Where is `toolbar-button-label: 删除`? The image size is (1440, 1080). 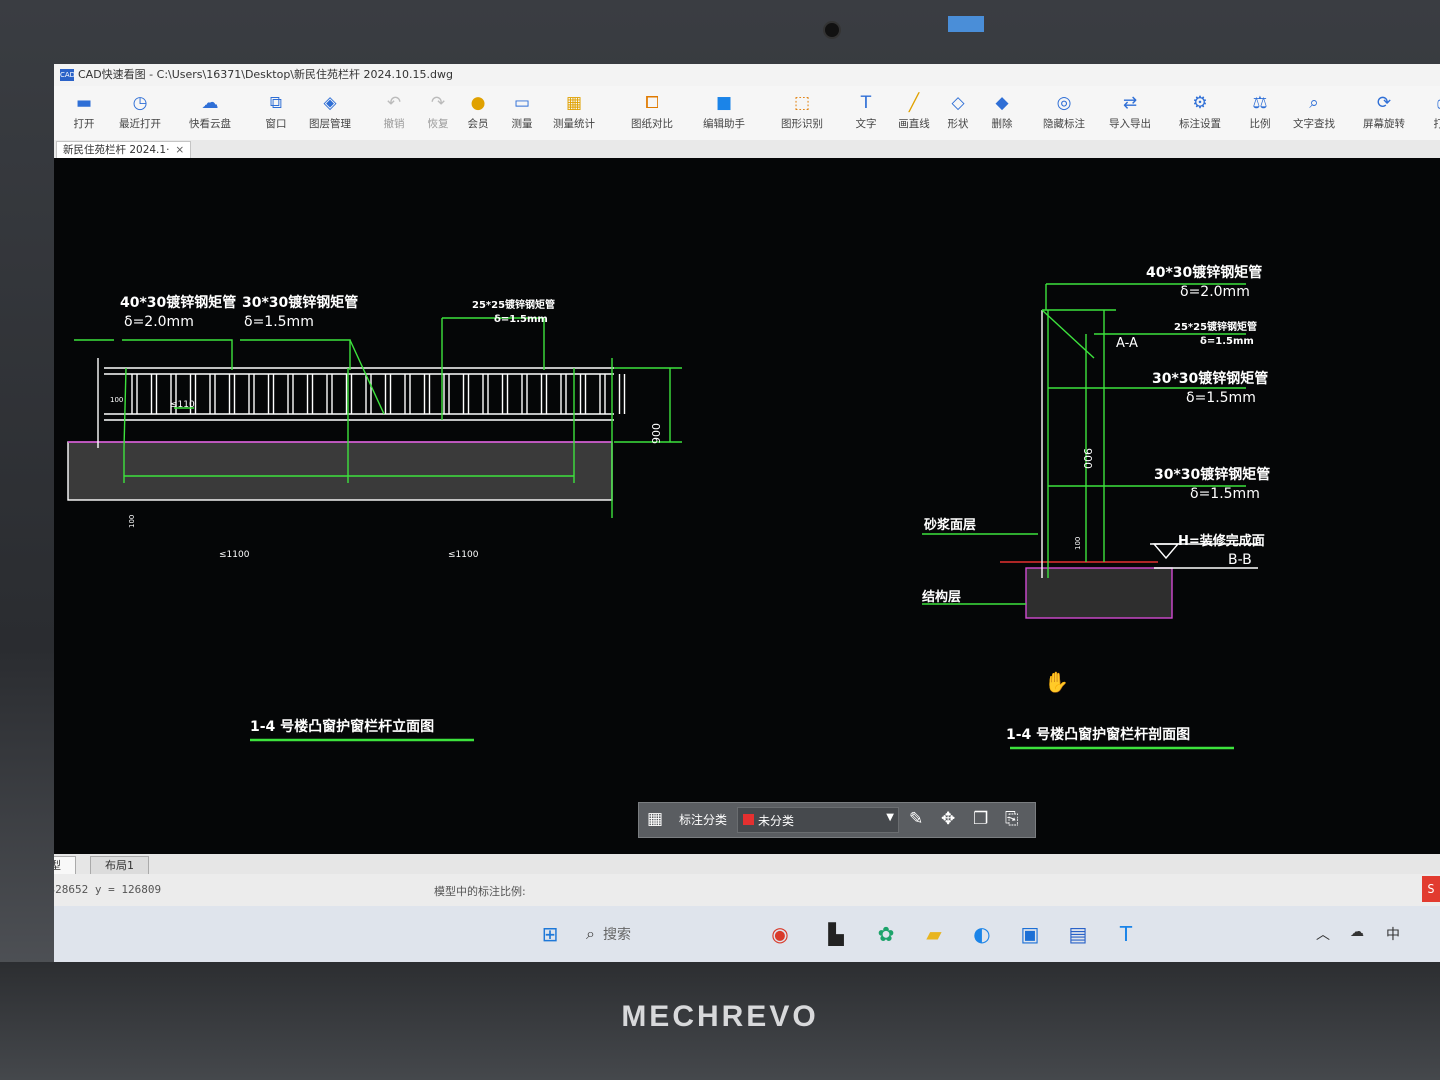 toolbar-button-label: 删除 is located at coordinates (1002, 124).